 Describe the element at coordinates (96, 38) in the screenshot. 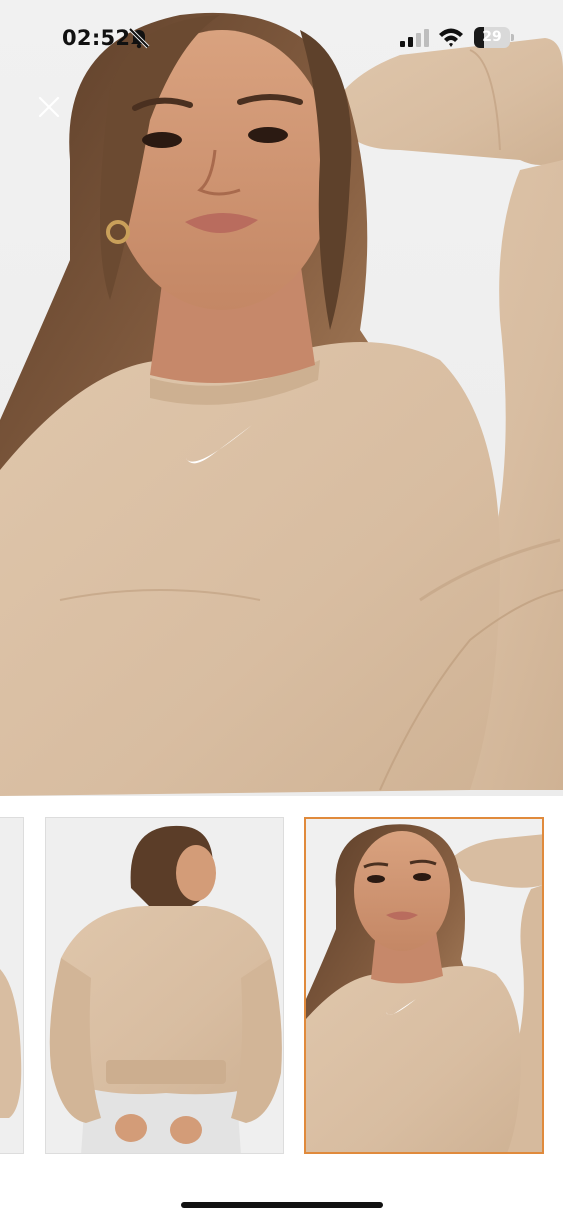

I see `status-time: 02:52` at that location.